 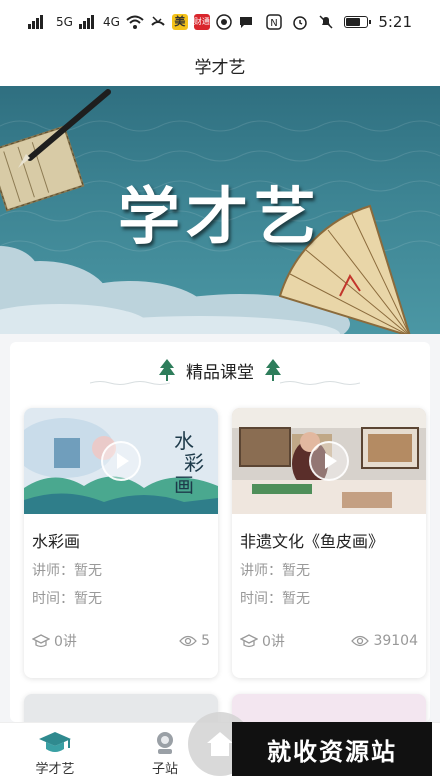 I want to click on nfc-icon: N, so click(x=274, y=22).